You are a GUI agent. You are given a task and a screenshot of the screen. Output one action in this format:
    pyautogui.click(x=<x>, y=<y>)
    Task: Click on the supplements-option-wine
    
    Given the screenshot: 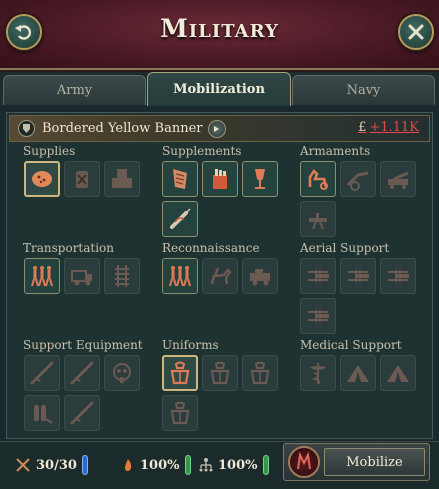 What is the action you would take?
    pyautogui.click(x=260, y=179)
    